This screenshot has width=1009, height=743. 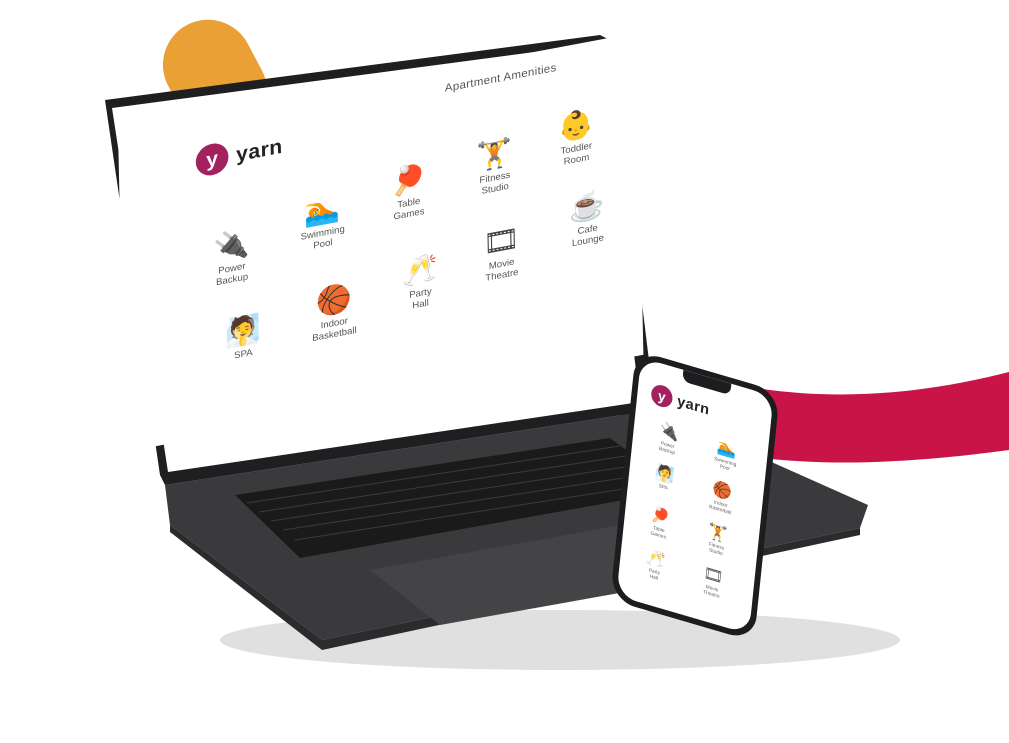 I want to click on phone-amenity-table-games: 🏓 Table Games, so click(x=659, y=523).